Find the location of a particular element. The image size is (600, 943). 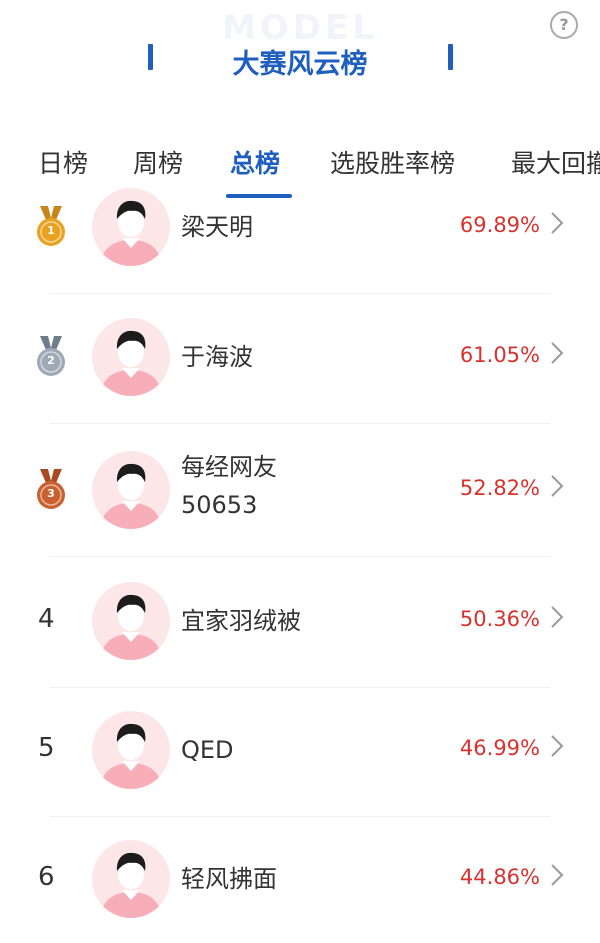

tab-weekly: 周榜 is located at coordinates (158, 162).